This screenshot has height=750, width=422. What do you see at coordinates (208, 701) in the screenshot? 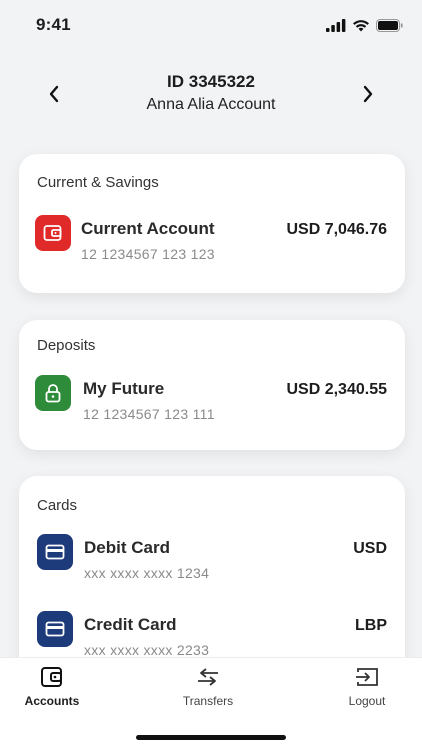
I see `tab-label: Transfers` at bounding box center [208, 701].